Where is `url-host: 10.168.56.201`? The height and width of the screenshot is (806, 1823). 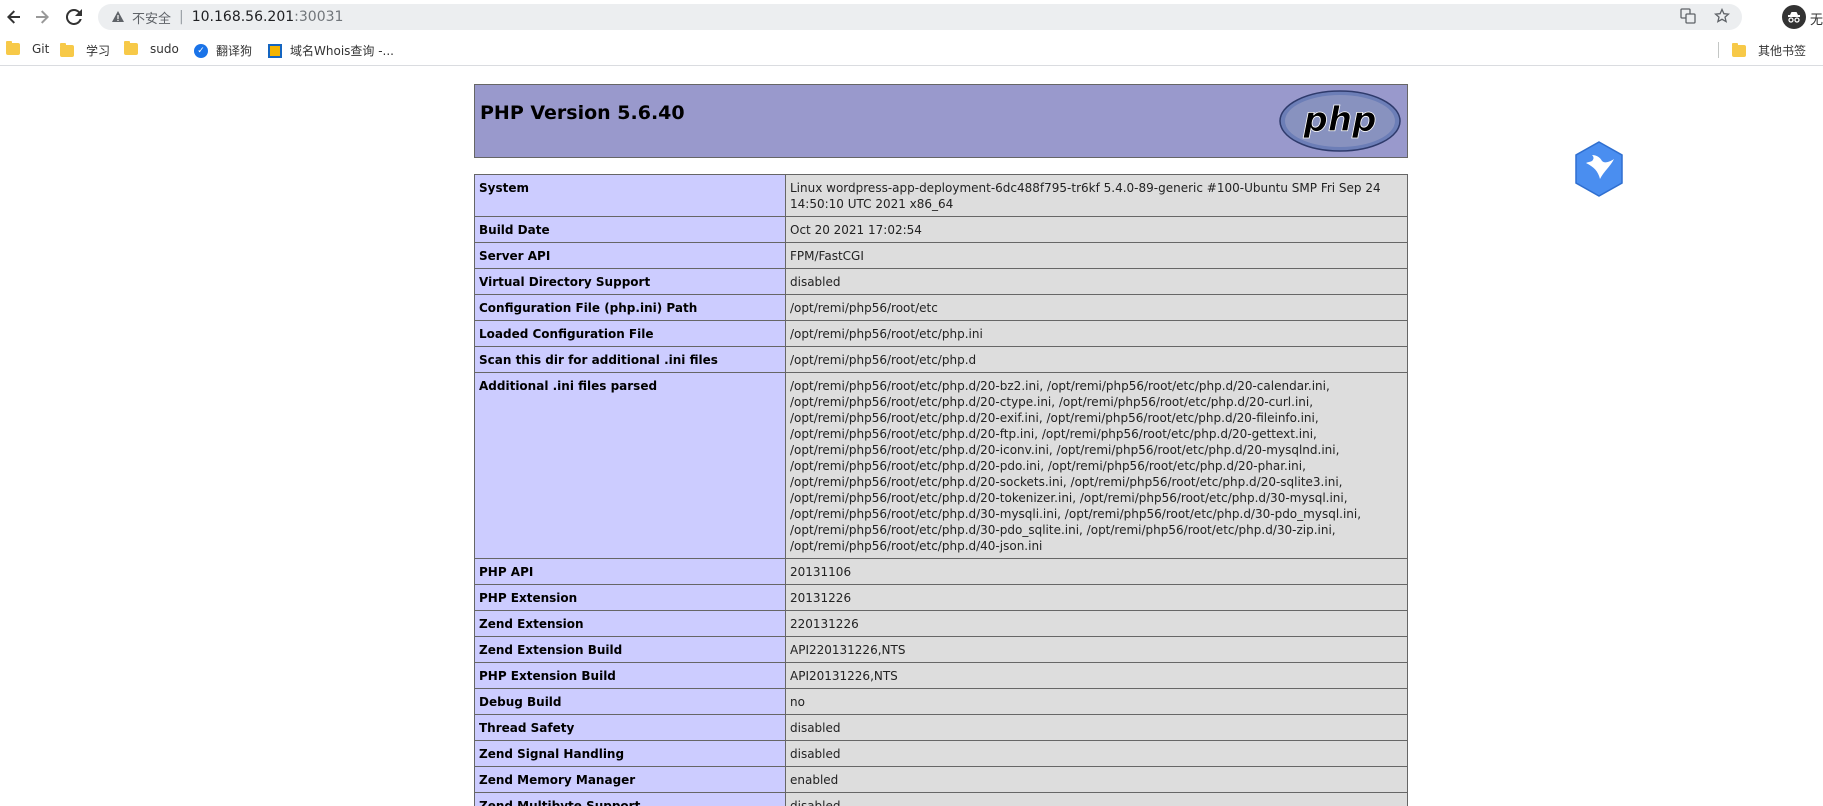 url-host: 10.168.56.201 is located at coordinates (243, 17).